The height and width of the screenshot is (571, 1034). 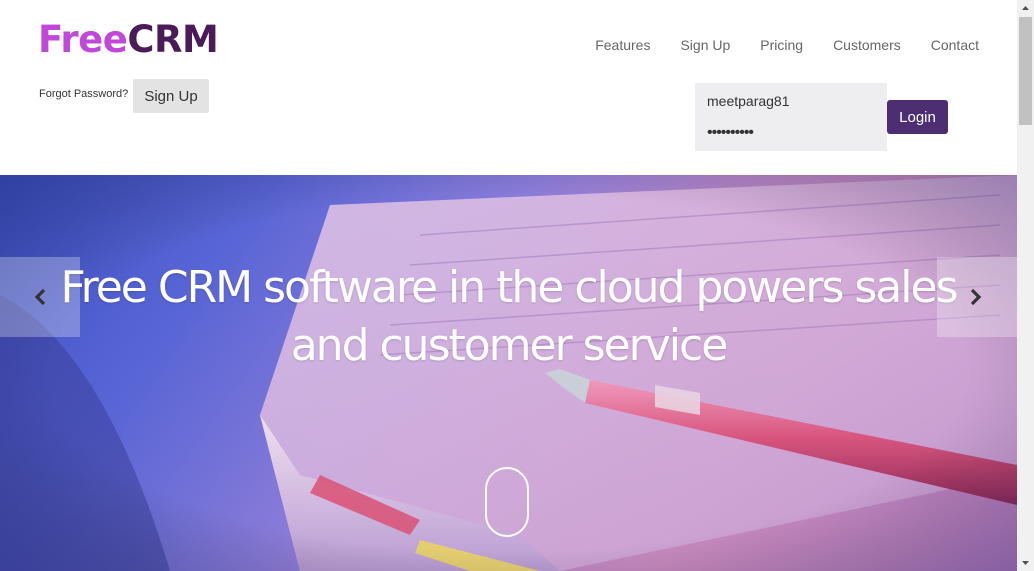 I want to click on logo: FreeCRM, so click(x=128, y=40).